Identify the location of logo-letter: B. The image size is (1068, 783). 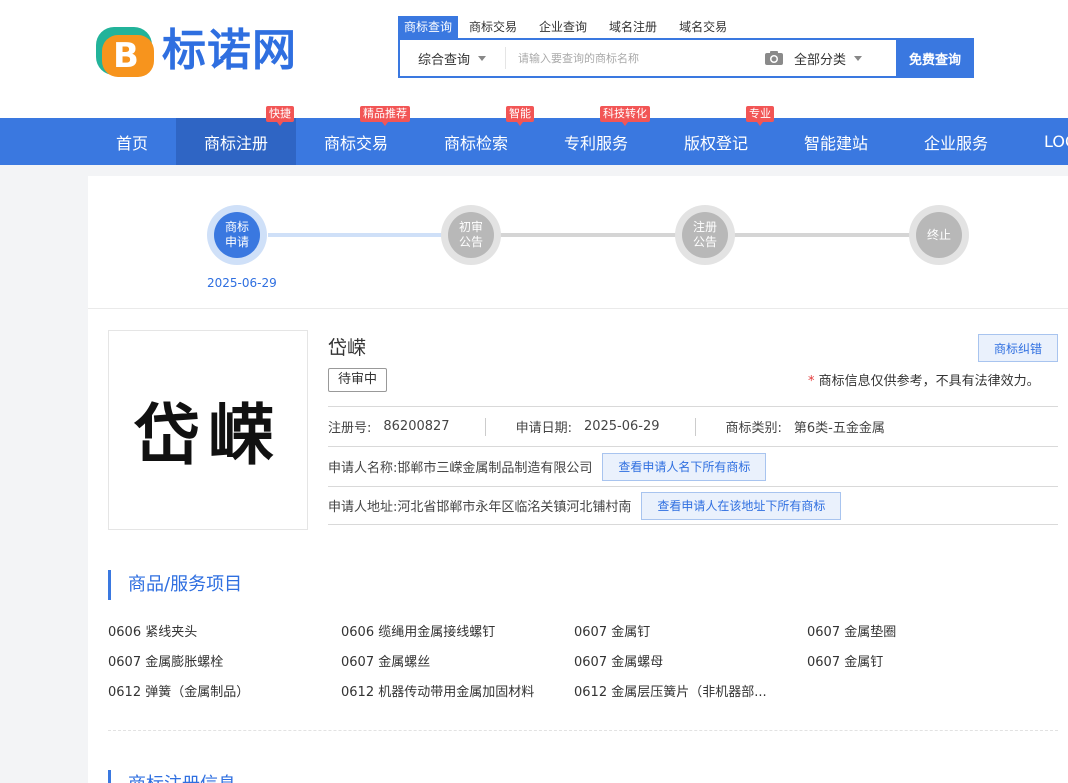
(126, 56).